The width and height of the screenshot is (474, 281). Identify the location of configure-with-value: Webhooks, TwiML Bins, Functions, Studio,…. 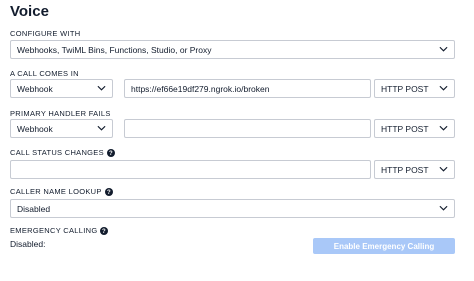
(114, 49).